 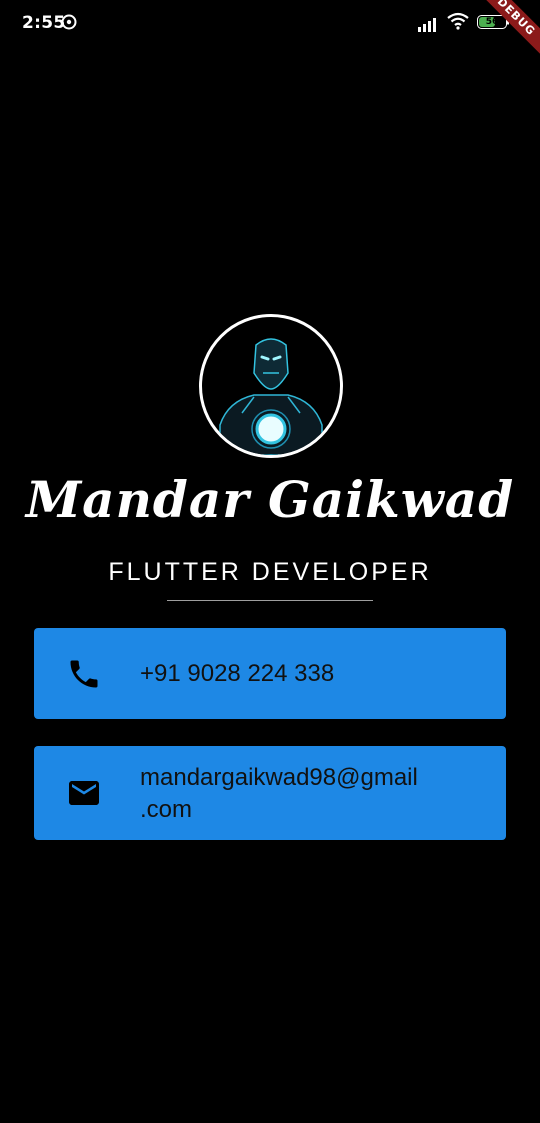 I want to click on phone-card: +91 9028 224 338, so click(x=270, y=673).